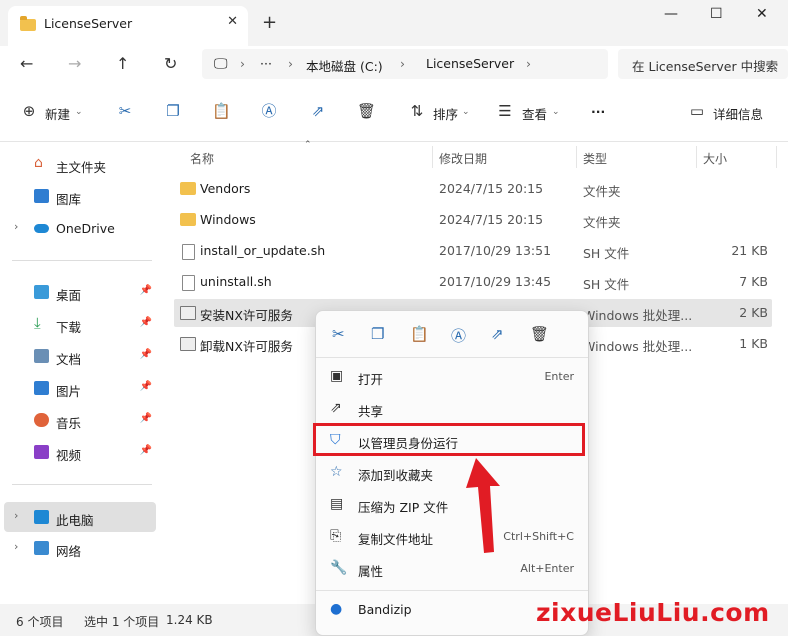  Describe the element at coordinates (473, 282) in the screenshot. I see `table-row: uninstall.sh 2017/10/29 13:45 SH 文件 7 KB` at that location.